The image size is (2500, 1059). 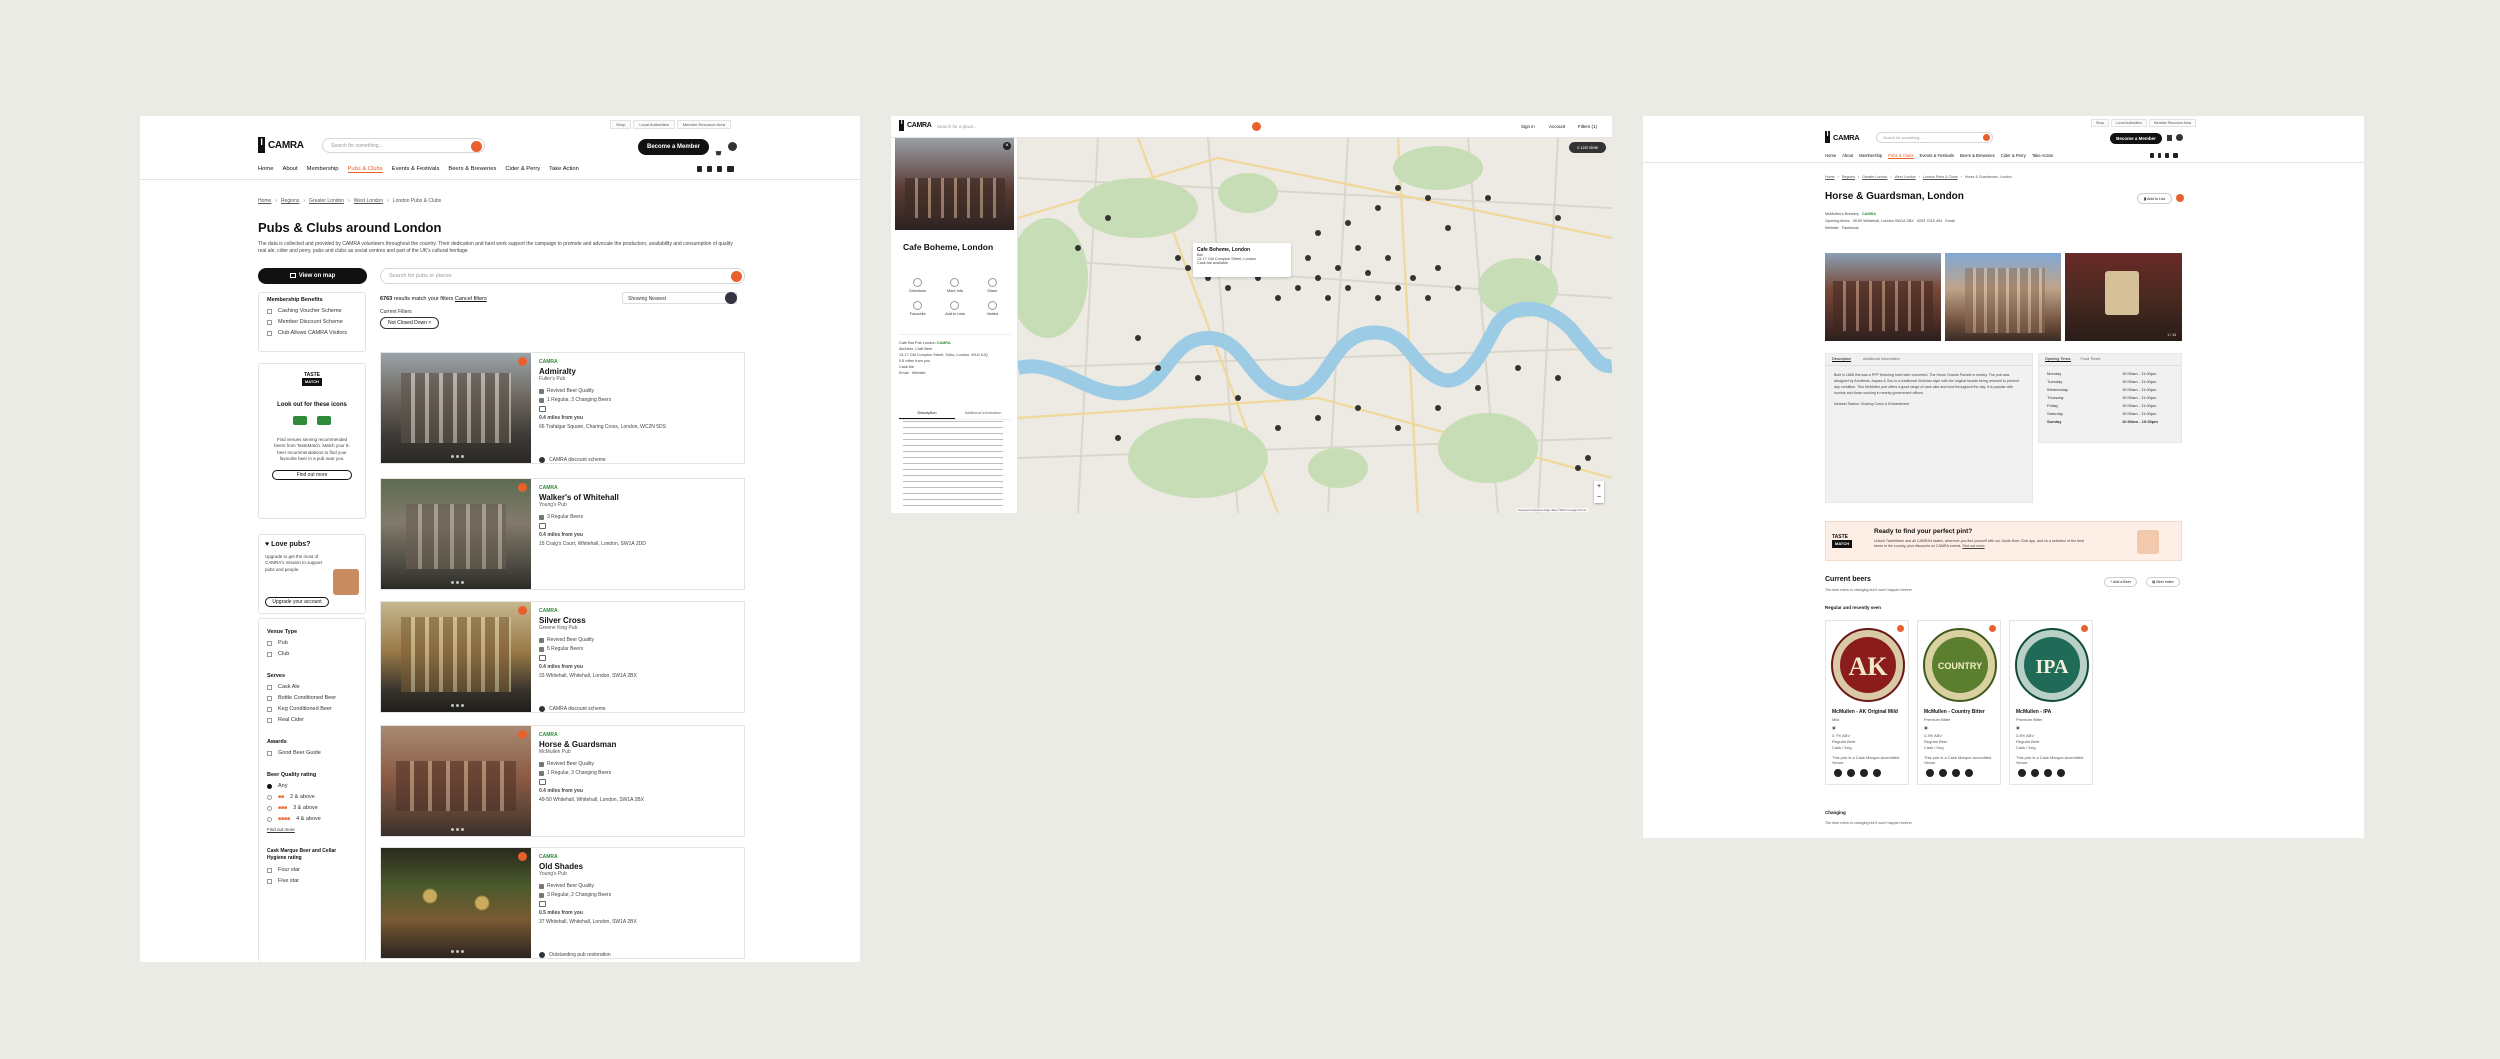 What do you see at coordinates (312, 797) in the screenshot?
I see `rating-radio: ■■ 2 & above` at bounding box center [312, 797].